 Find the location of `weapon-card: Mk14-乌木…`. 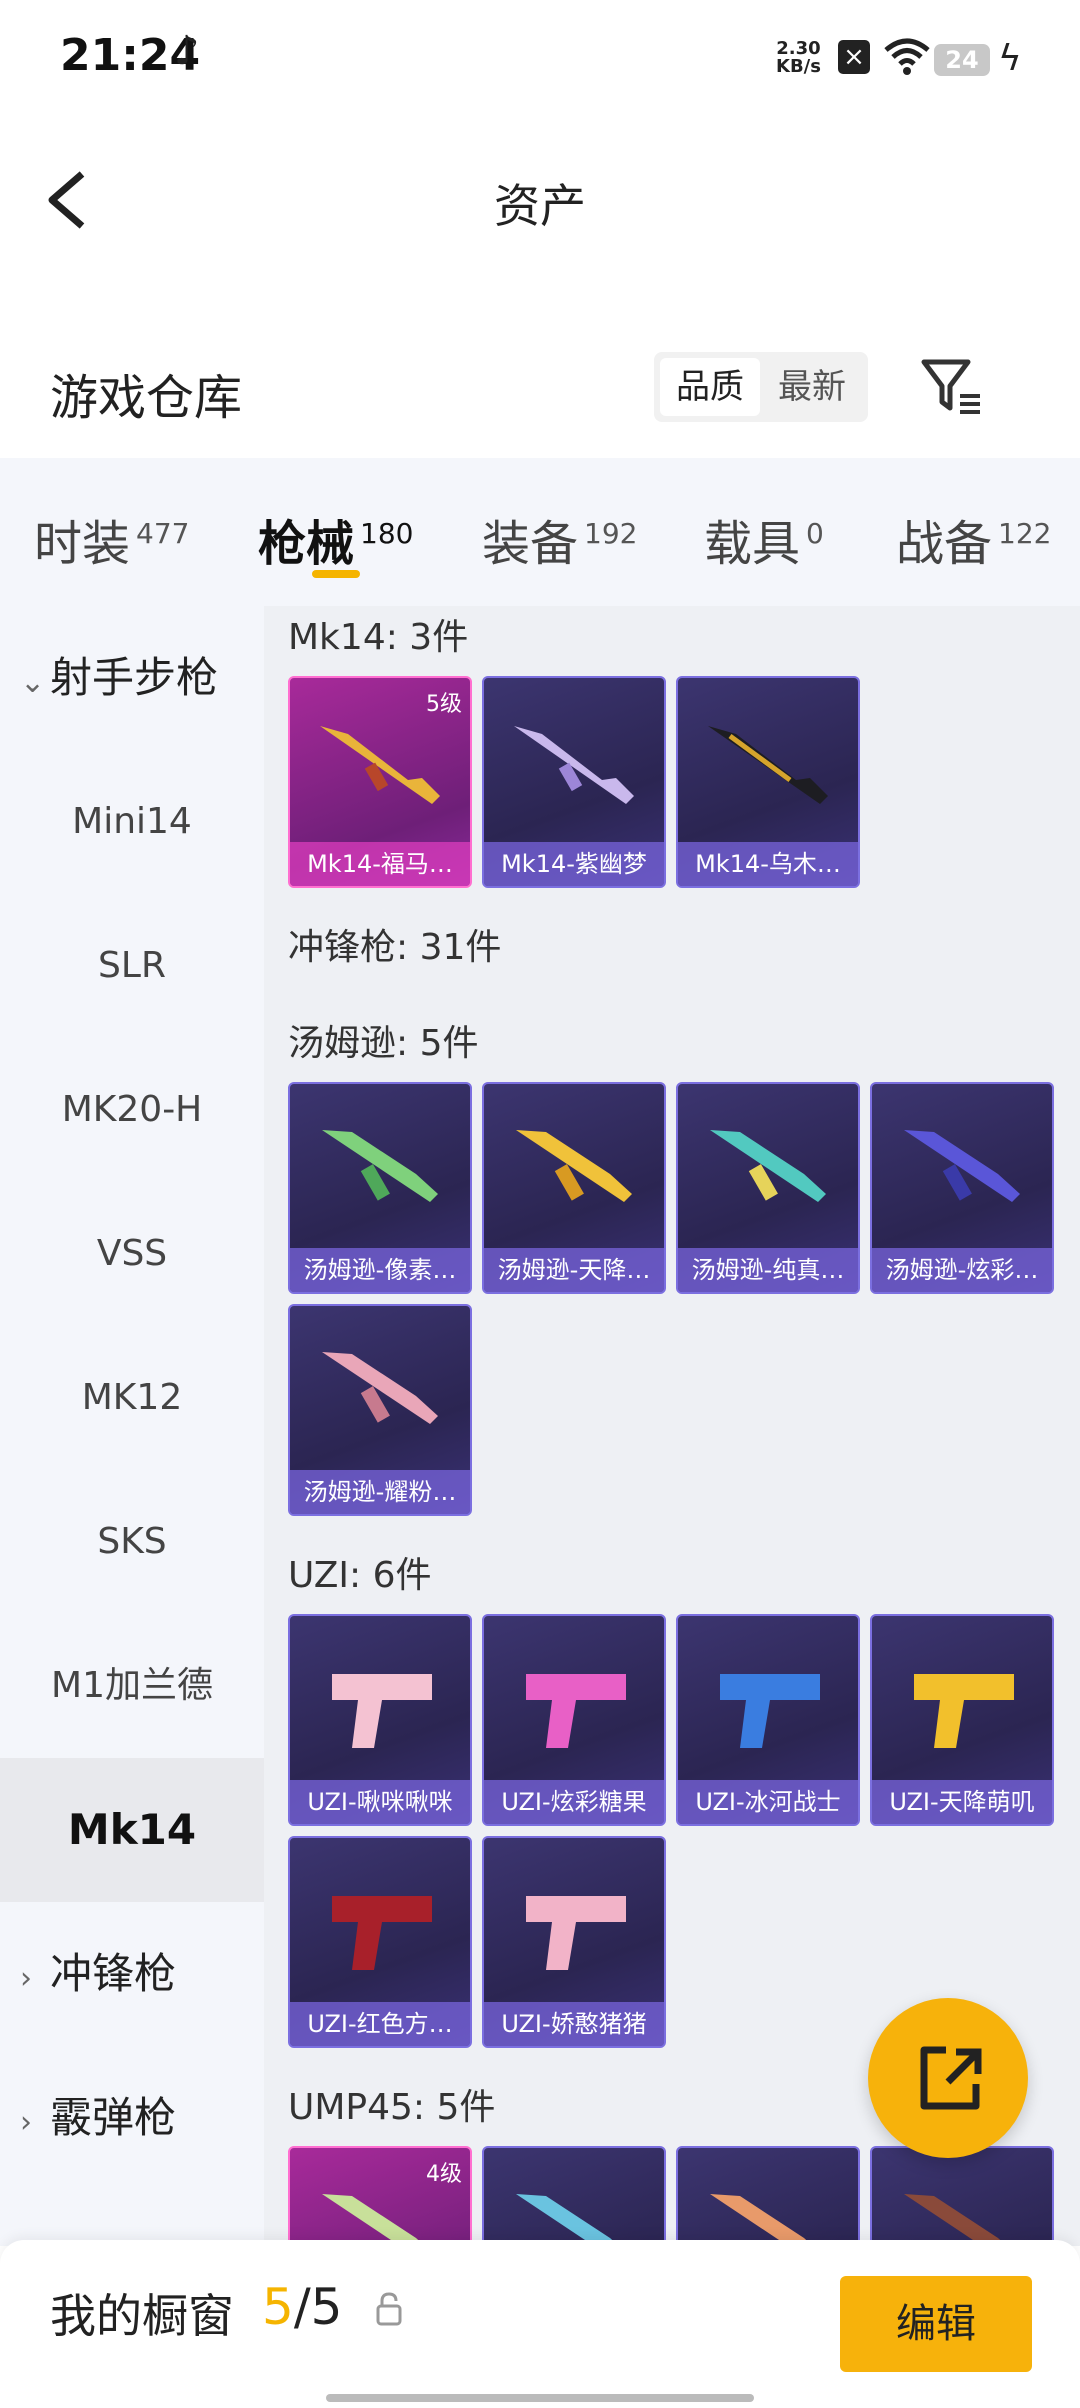

weapon-card: Mk14-乌木… is located at coordinates (768, 782).